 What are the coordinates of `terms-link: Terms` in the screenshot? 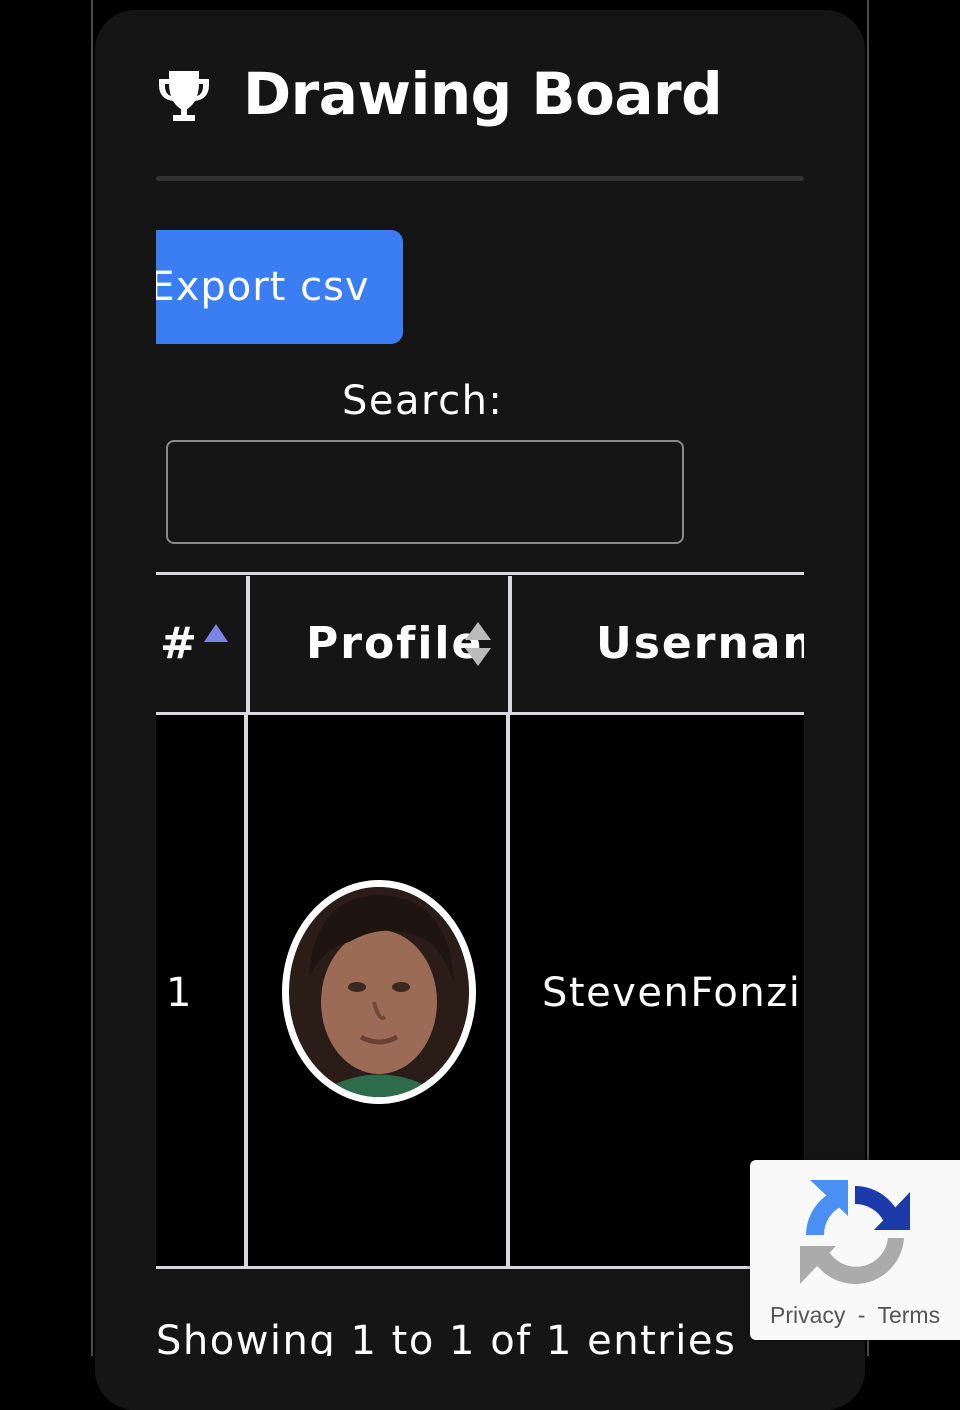 It's located at (908, 1315).